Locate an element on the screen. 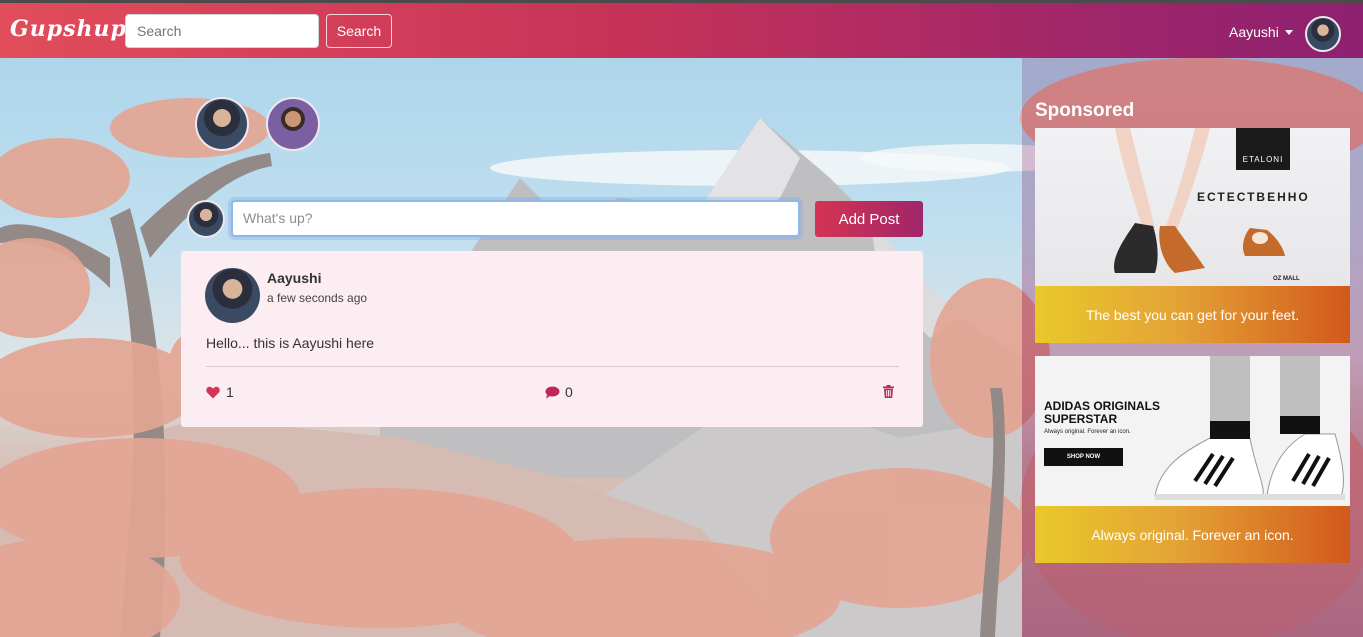 The width and height of the screenshot is (1363, 637). like-count: 1 is located at coordinates (230, 392).